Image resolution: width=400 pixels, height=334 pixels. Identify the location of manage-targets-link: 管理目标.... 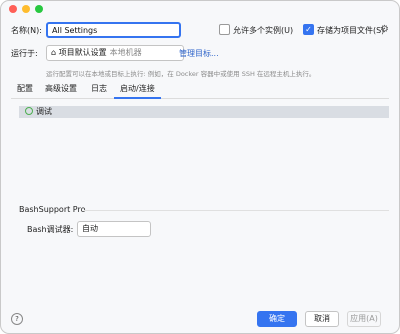
(199, 53).